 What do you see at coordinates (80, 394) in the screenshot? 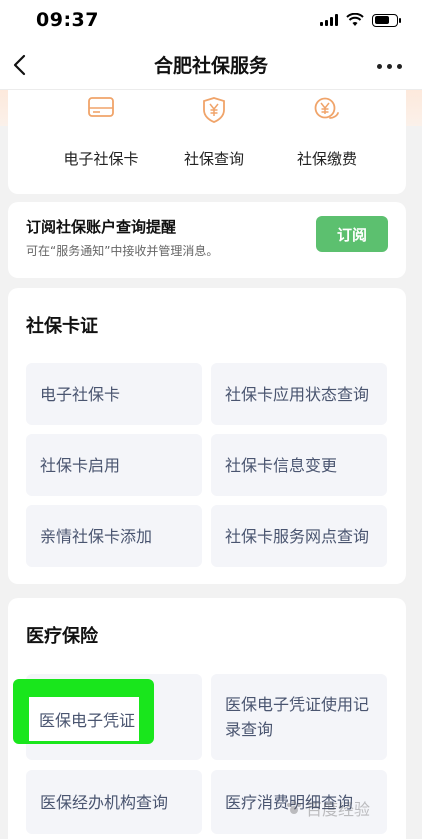
I see `service-label: 电子社保卡` at bounding box center [80, 394].